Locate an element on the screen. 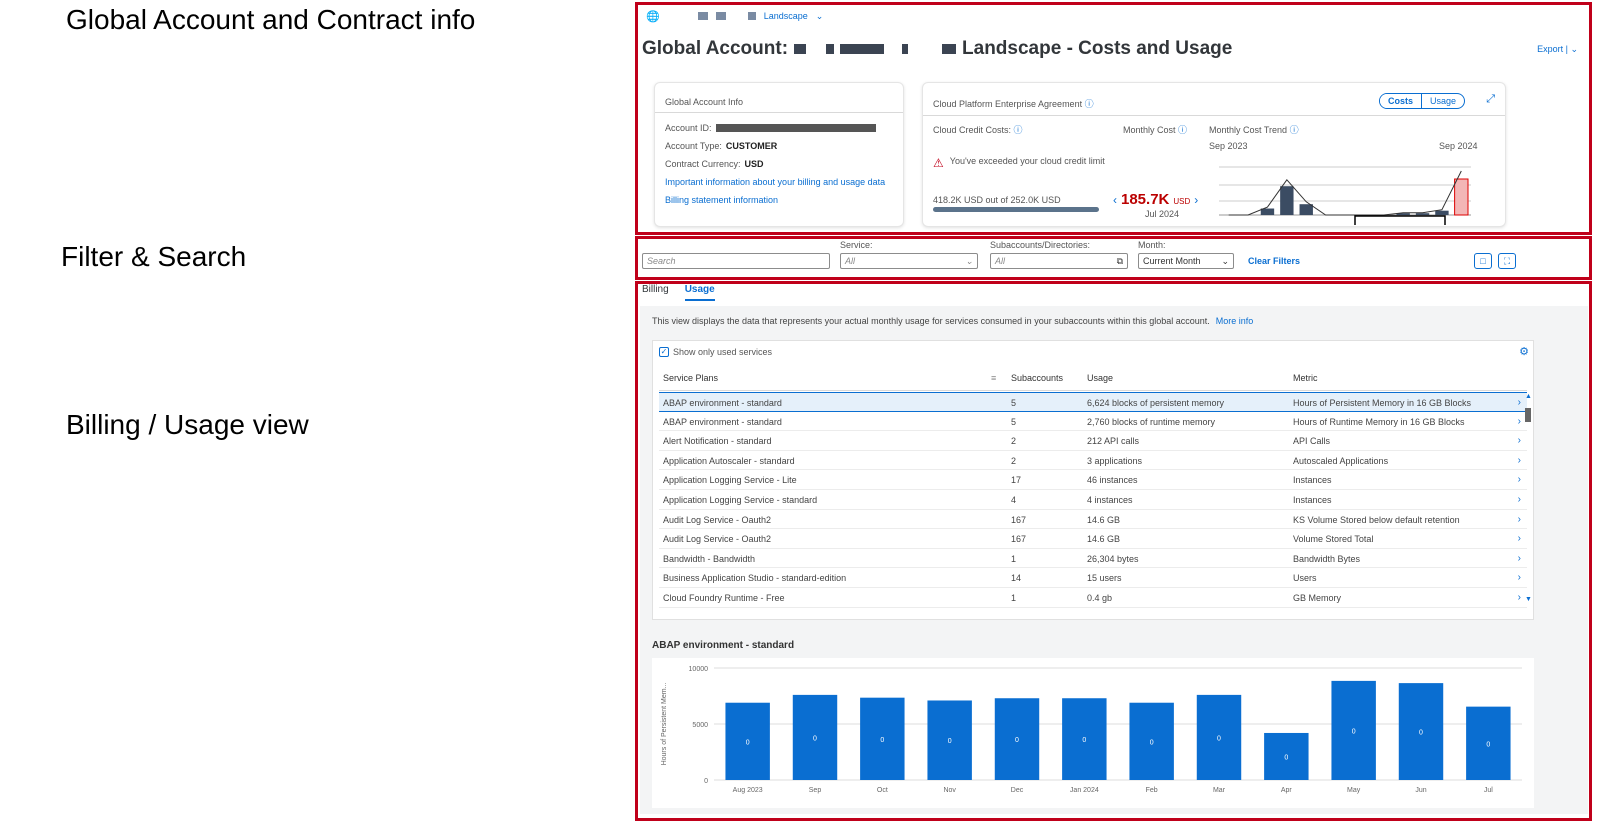 The width and height of the screenshot is (1600, 824). highlight-filter-search is located at coordinates (1113, 258).